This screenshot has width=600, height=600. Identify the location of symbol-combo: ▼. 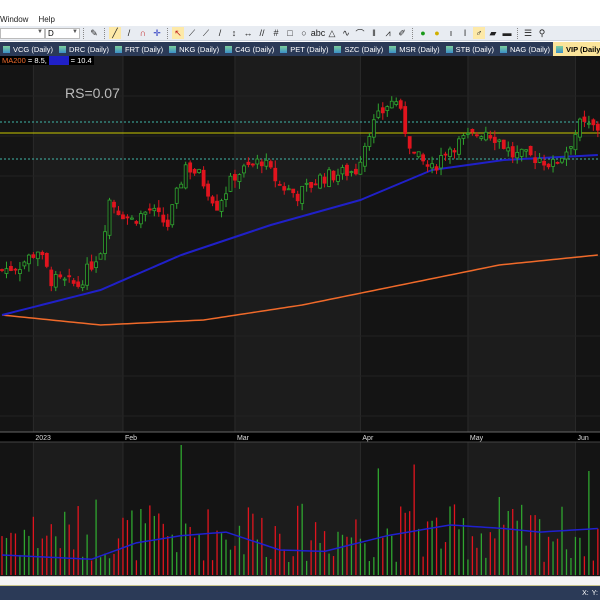
(22, 33).